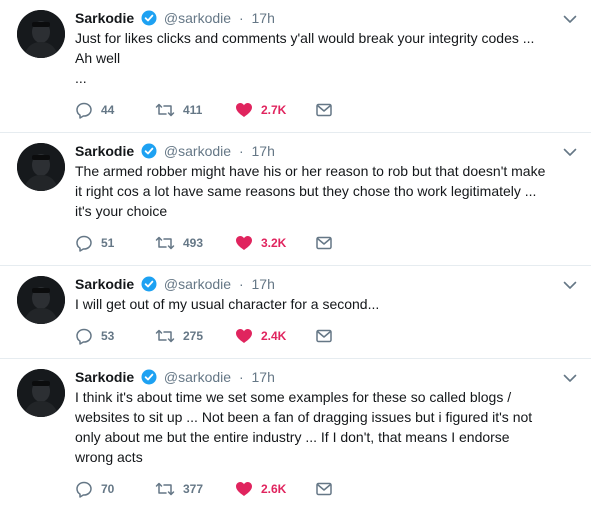  I want to click on reply-button: 53, so click(115, 336).